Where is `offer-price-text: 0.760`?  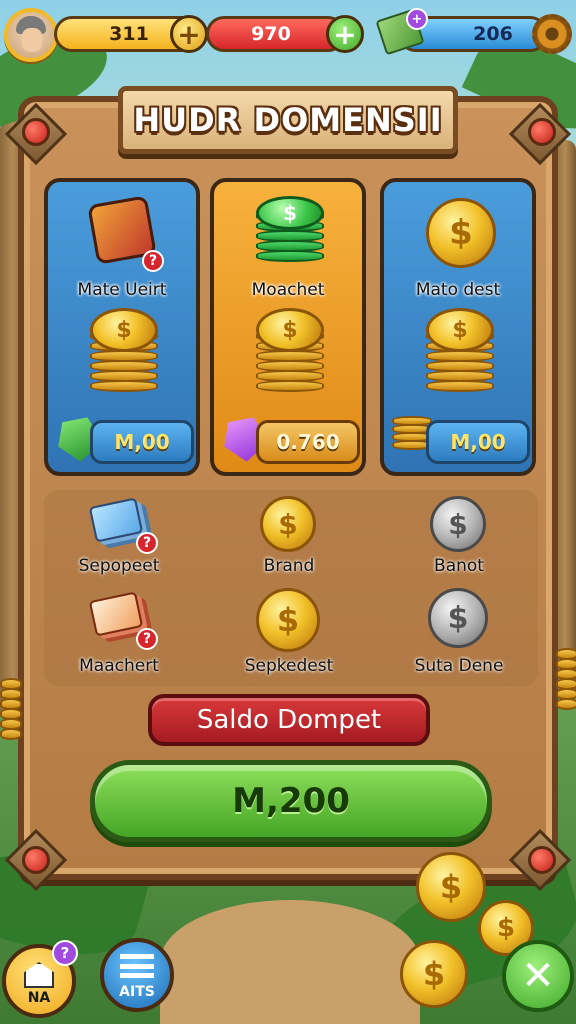 offer-price-text: 0.760 is located at coordinates (308, 442).